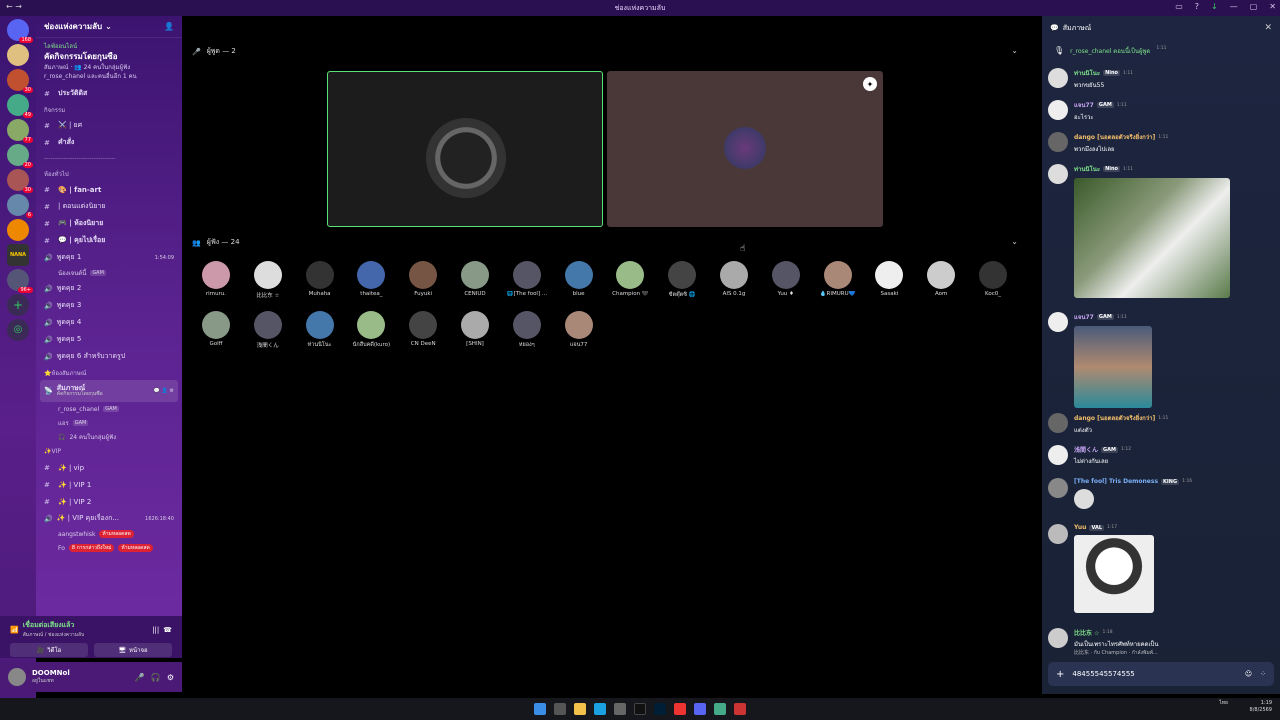 The image size is (1280, 720). Describe the element at coordinates (268, 280) in the screenshot. I see `audience-member: 比比东 ☆` at that location.